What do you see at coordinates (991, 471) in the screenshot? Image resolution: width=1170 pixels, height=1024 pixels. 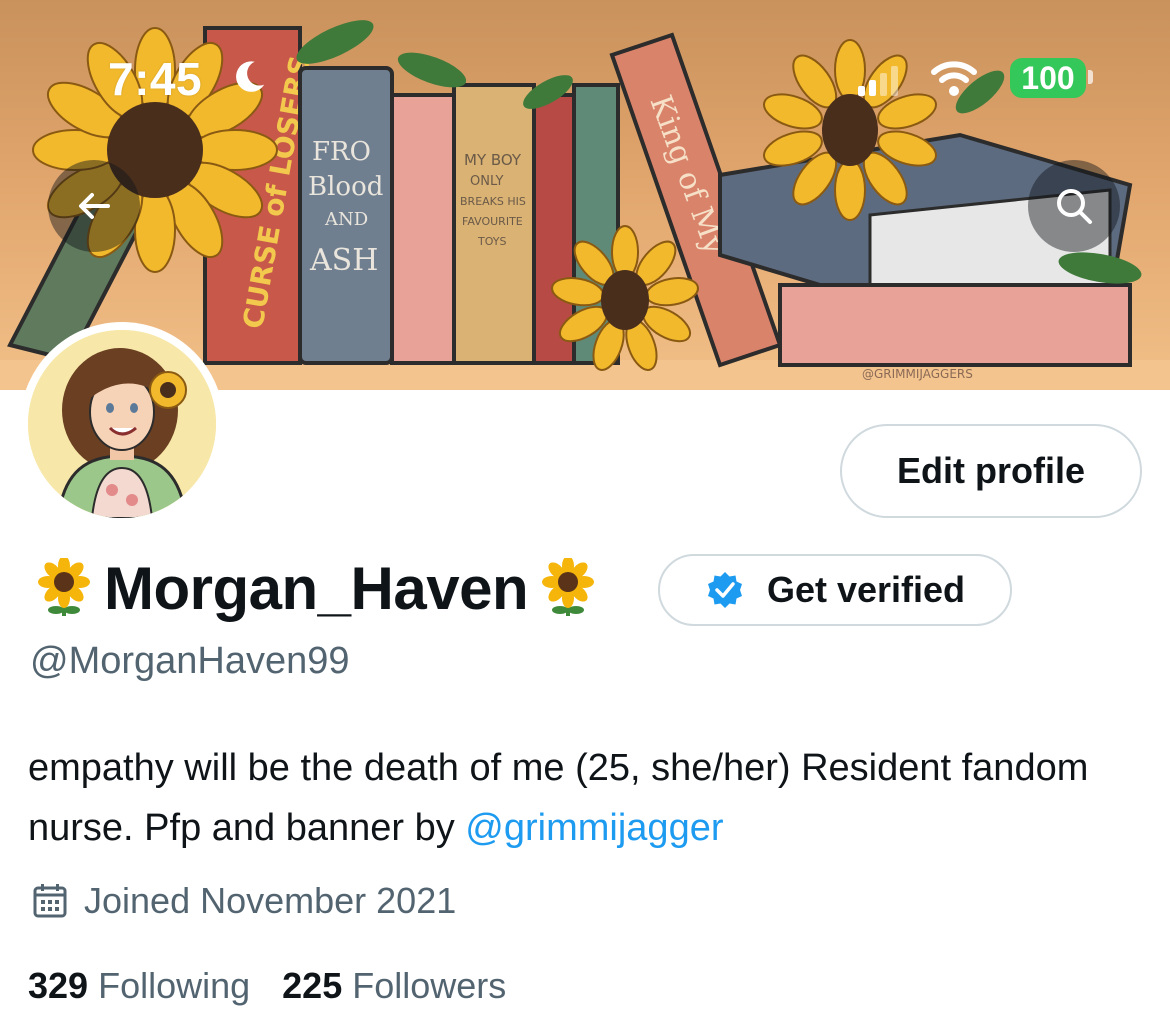 I see `edit-profile-button: Edit profile` at bounding box center [991, 471].